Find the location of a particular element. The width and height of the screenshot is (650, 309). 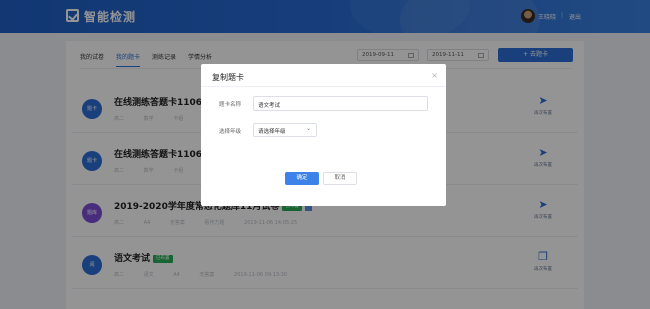

grade-select: 请选择年级 ⌄ is located at coordinates (285, 130).